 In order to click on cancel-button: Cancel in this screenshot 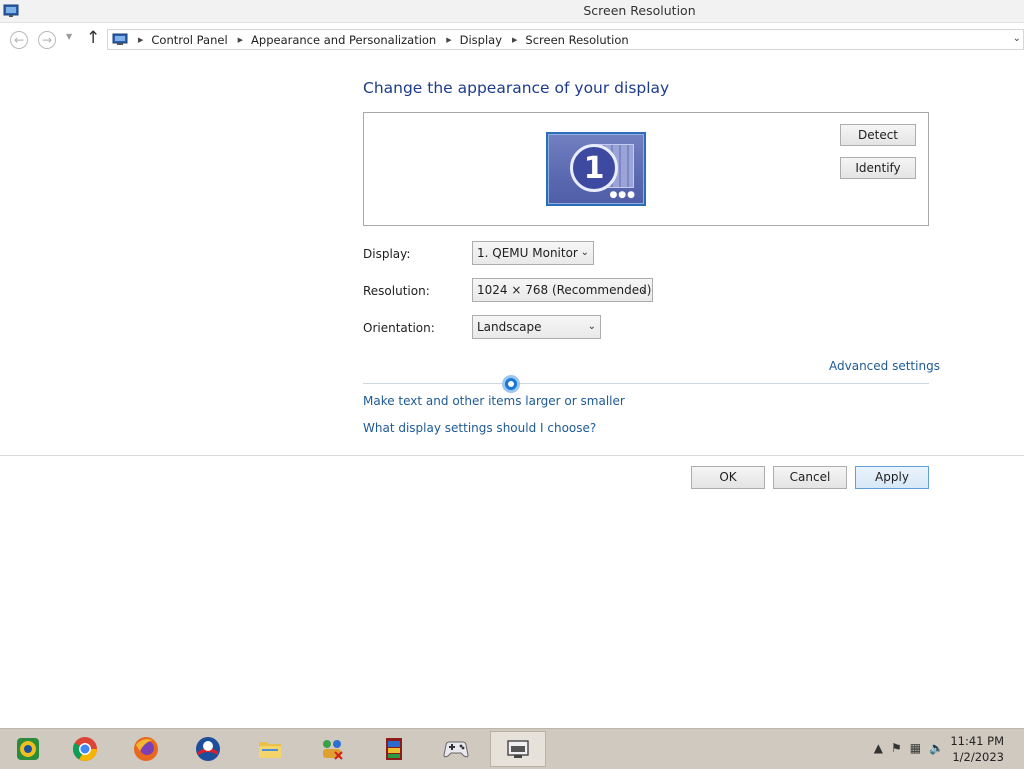, I will do `click(810, 477)`.